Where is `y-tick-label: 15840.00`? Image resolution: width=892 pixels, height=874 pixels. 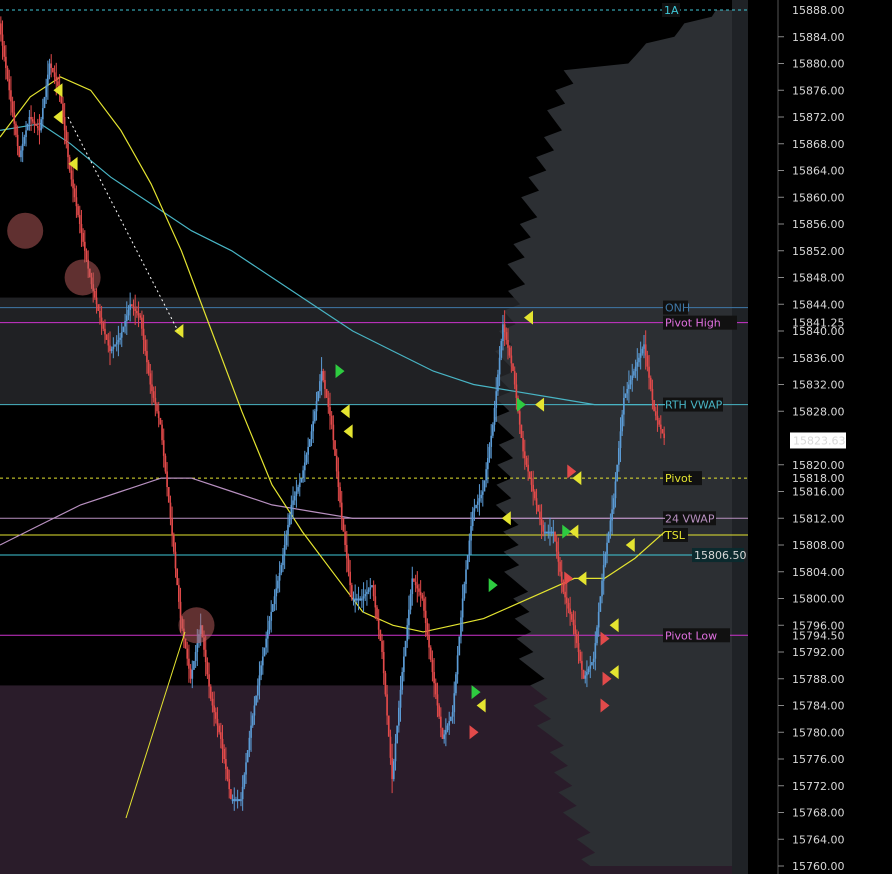 y-tick-label: 15840.00 is located at coordinates (818, 331).